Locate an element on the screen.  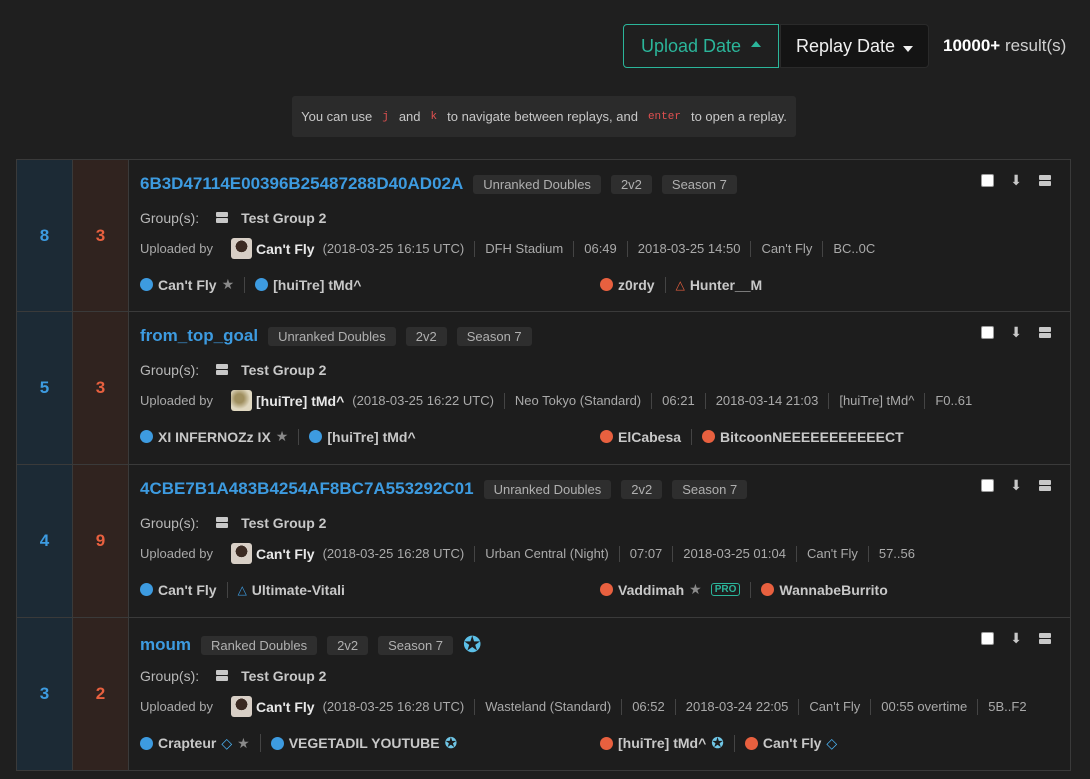
orange-team: Vaddimah ★ PRO WannabeBurrito is located at coordinates (830, 589).